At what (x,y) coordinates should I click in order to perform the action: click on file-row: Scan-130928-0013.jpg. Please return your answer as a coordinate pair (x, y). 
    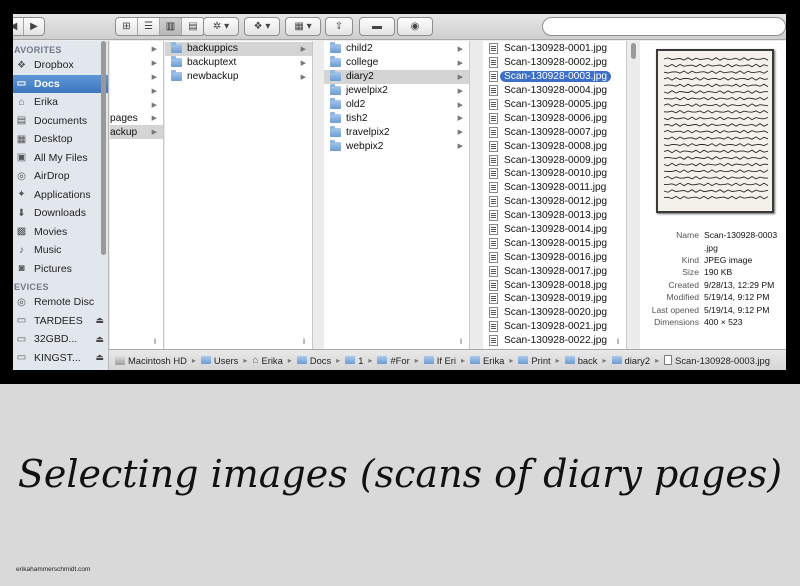
    Looking at the image, I should click on (554, 216).